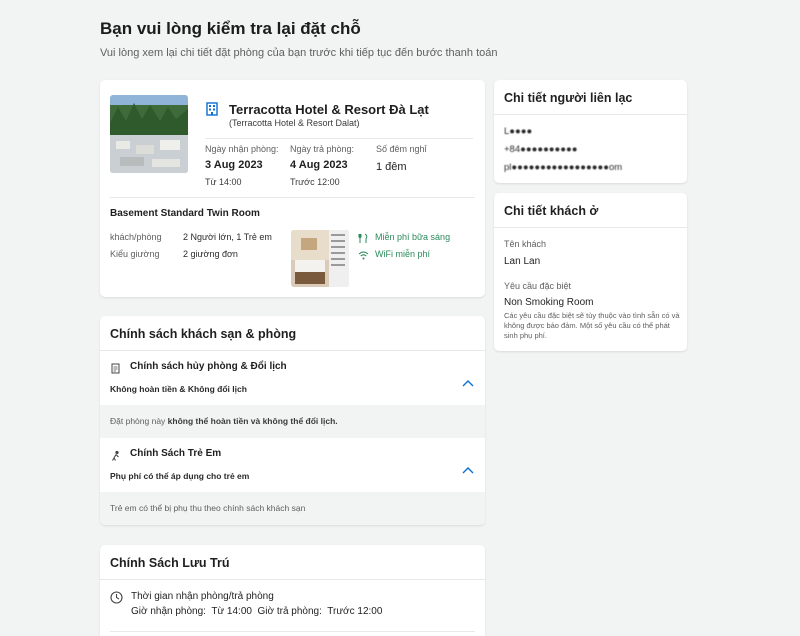 The image size is (800, 636). What do you see at coordinates (289, 611) in the screenshot?
I see `checkout-time-label: Giờ trả phòng:` at bounding box center [289, 611].